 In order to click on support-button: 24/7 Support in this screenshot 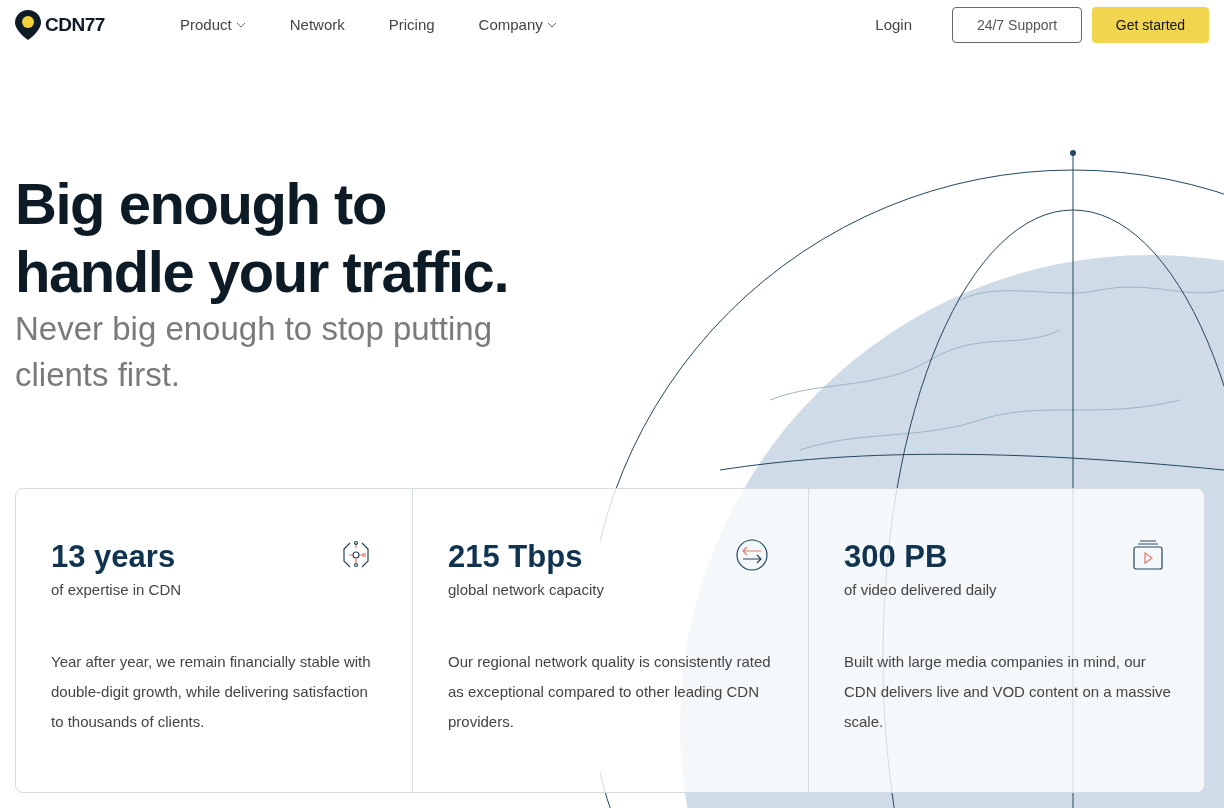, I will do `click(1017, 25)`.